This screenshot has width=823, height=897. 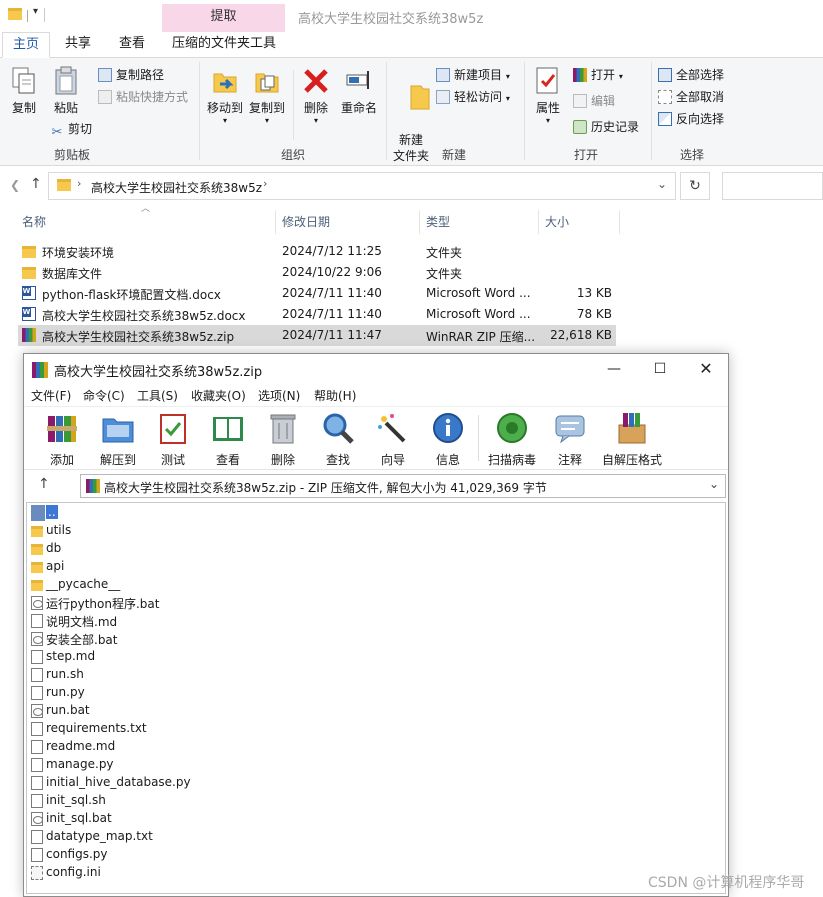 What do you see at coordinates (279, 395) in the screenshot?
I see `menu-options: 选项(N)` at bounding box center [279, 395].